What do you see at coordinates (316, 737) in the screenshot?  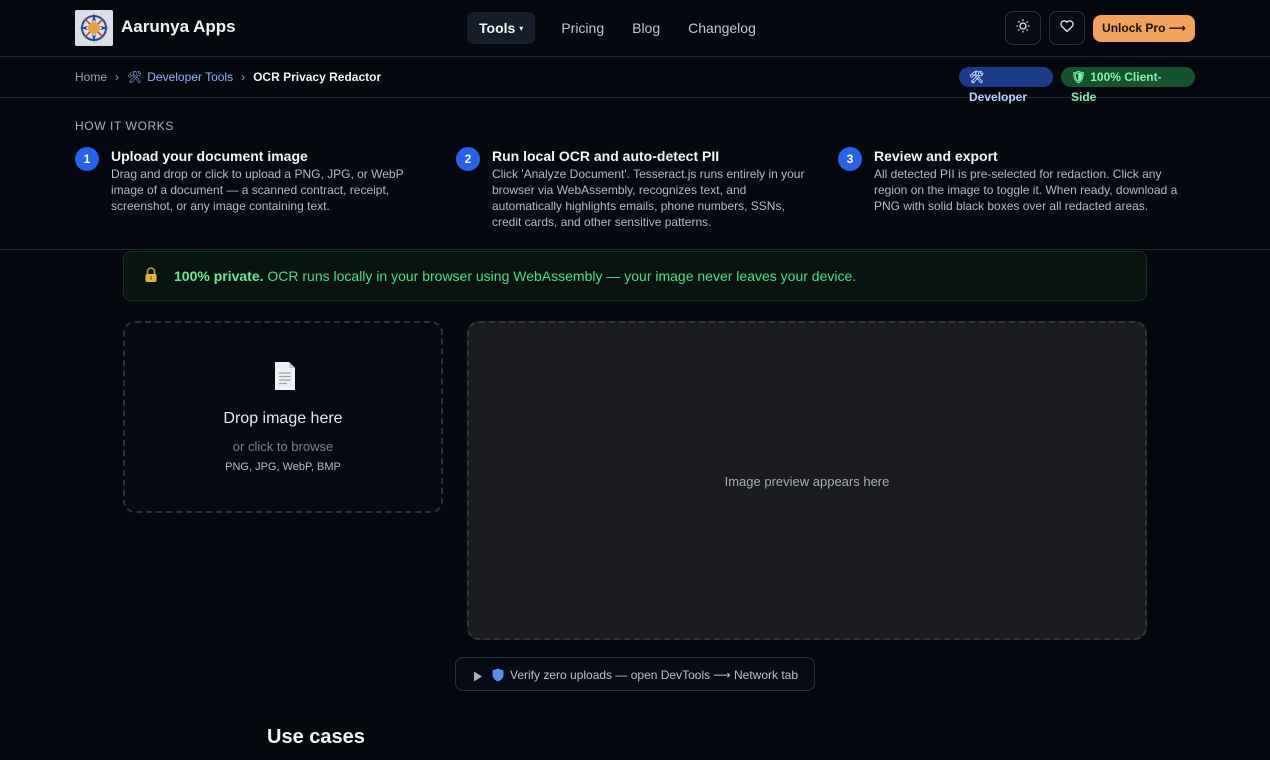 I see `use-cases-heading: Use cases` at bounding box center [316, 737].